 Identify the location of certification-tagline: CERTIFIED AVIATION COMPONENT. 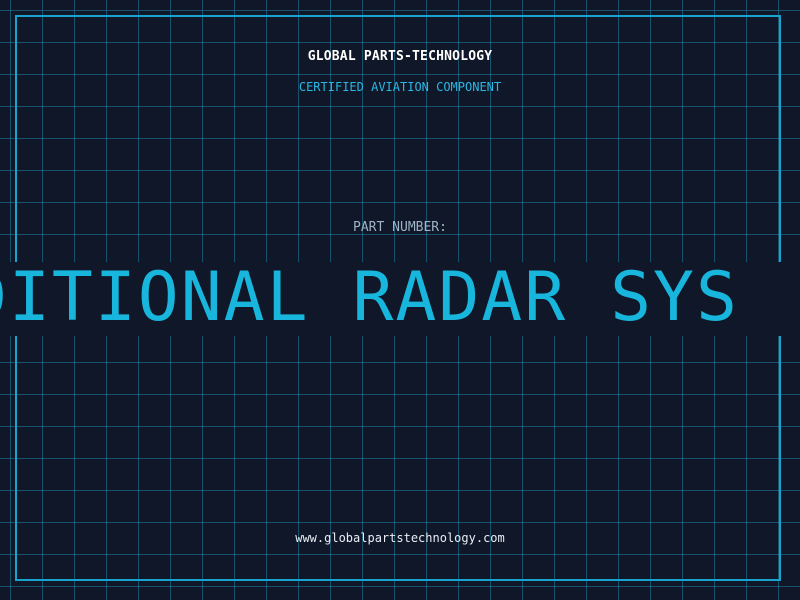
(400, 87).